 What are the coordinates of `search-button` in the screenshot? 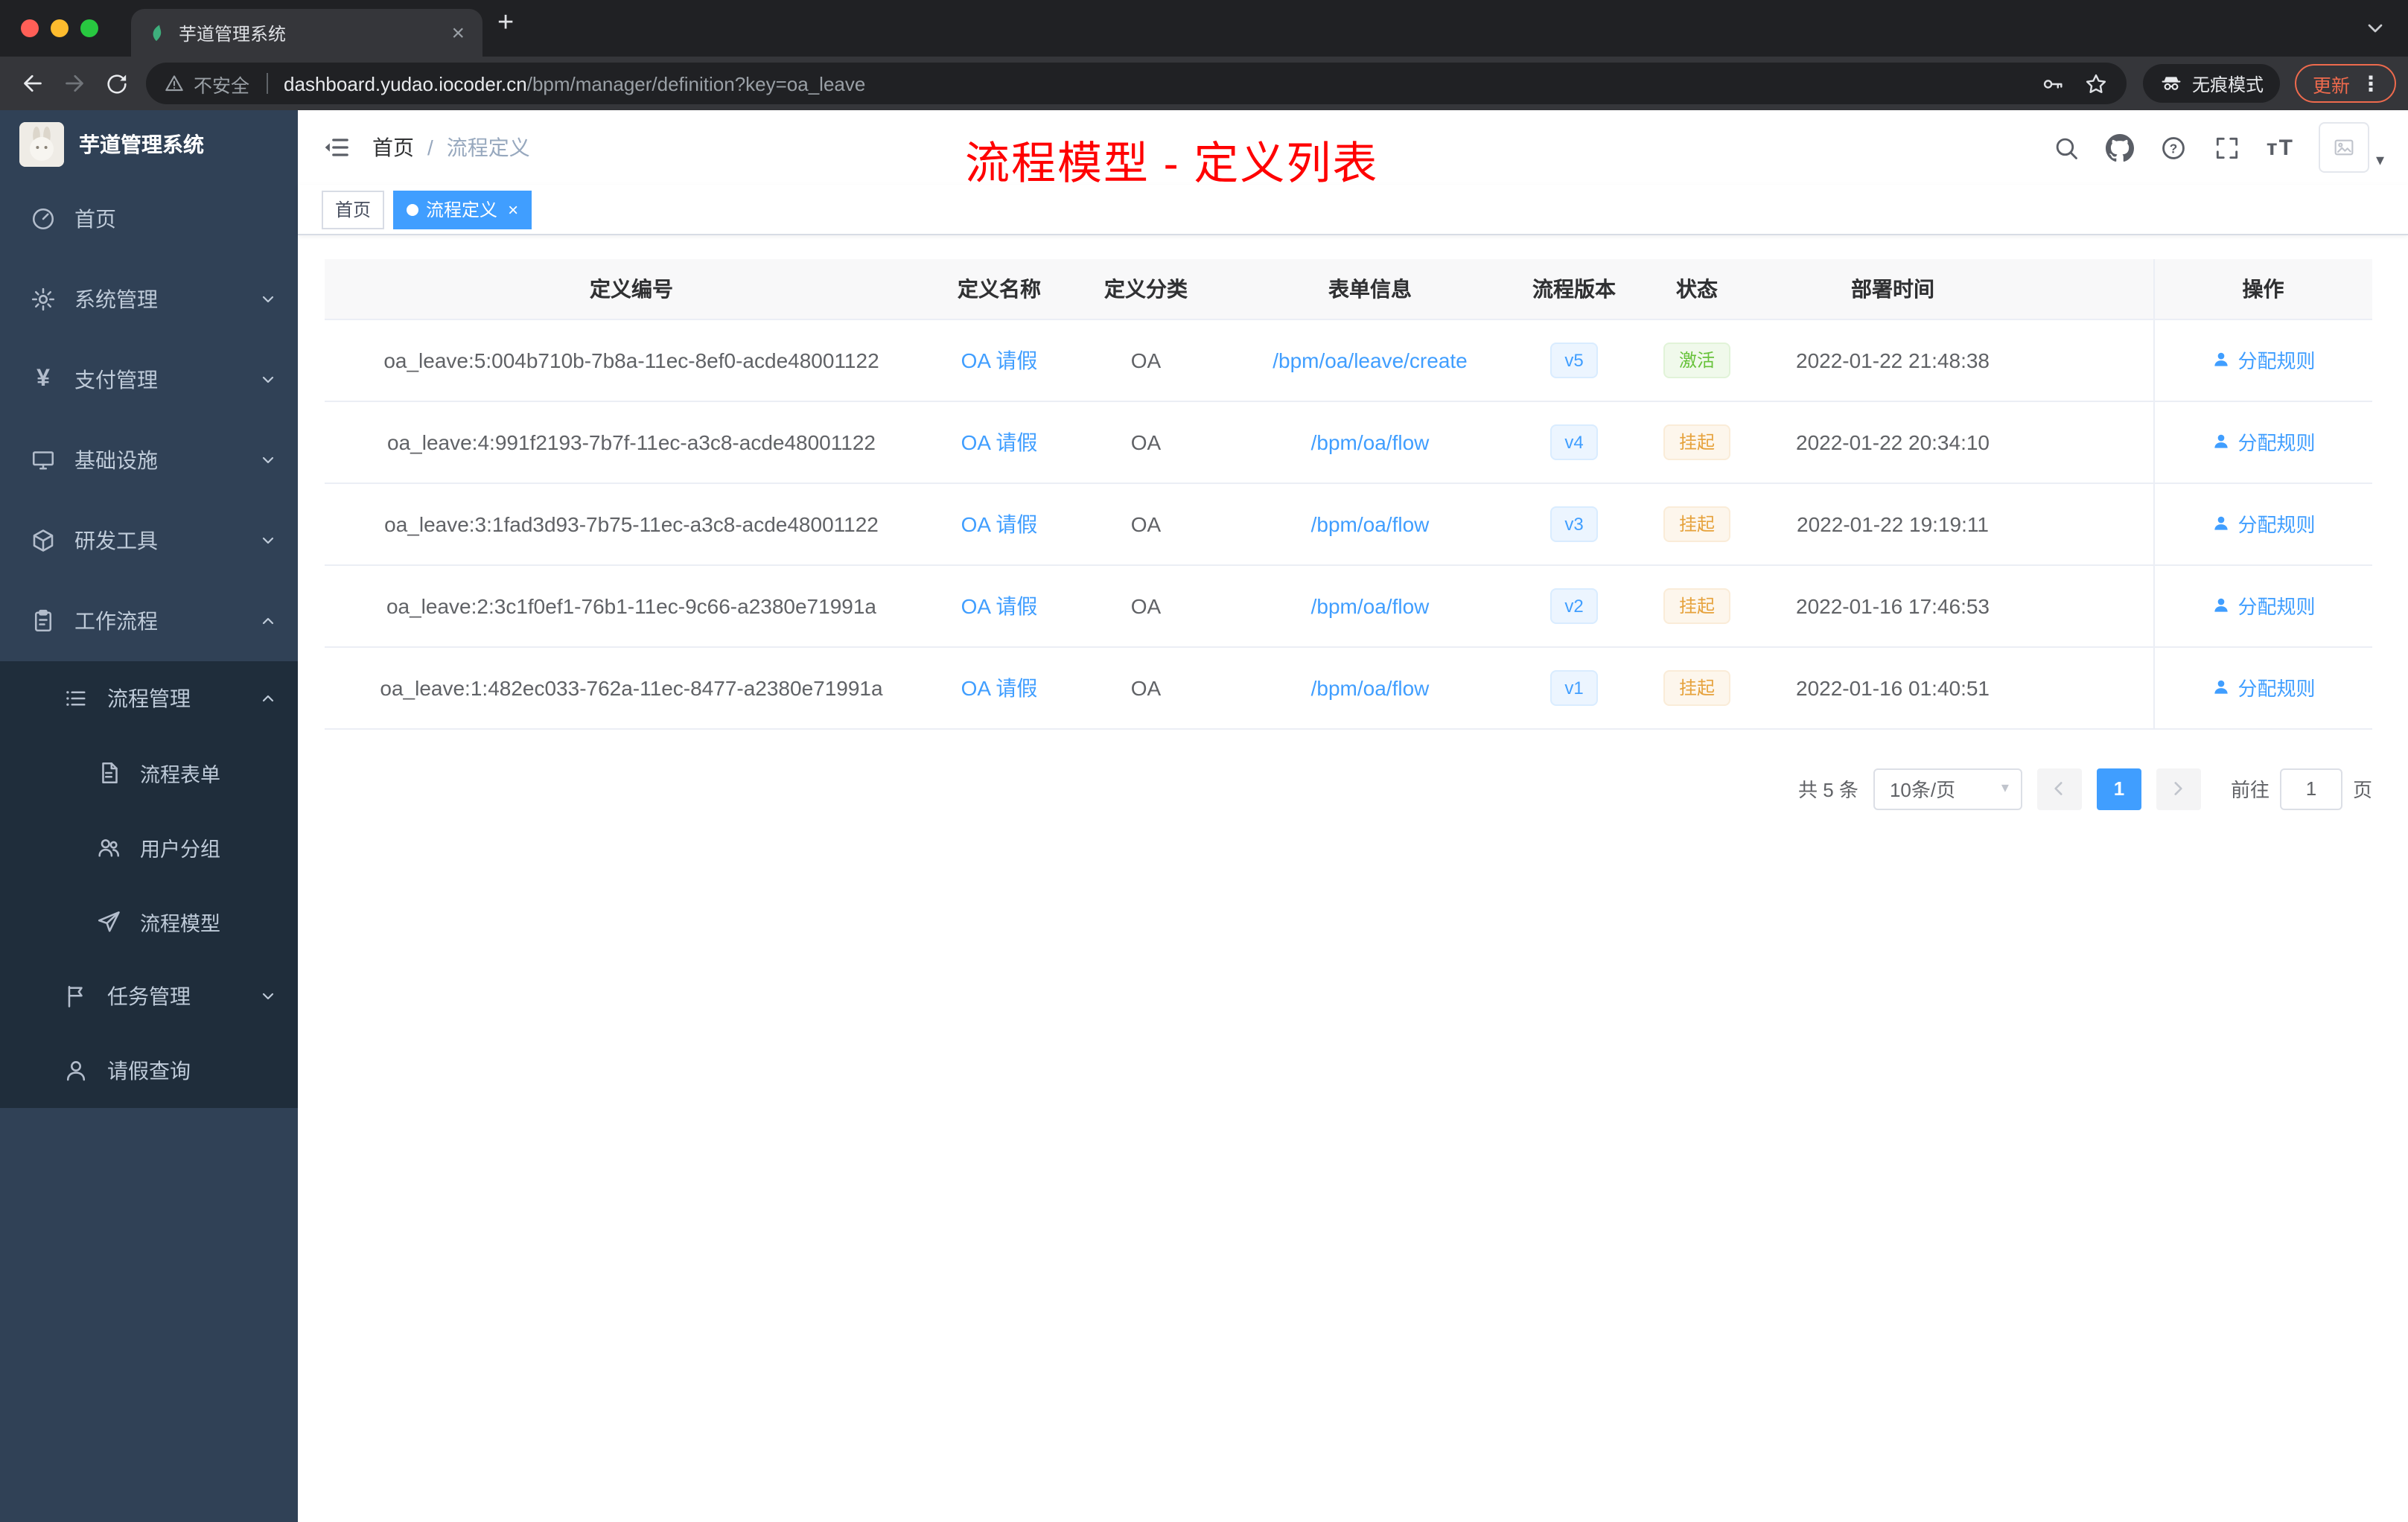 It's located at (2066, 147).